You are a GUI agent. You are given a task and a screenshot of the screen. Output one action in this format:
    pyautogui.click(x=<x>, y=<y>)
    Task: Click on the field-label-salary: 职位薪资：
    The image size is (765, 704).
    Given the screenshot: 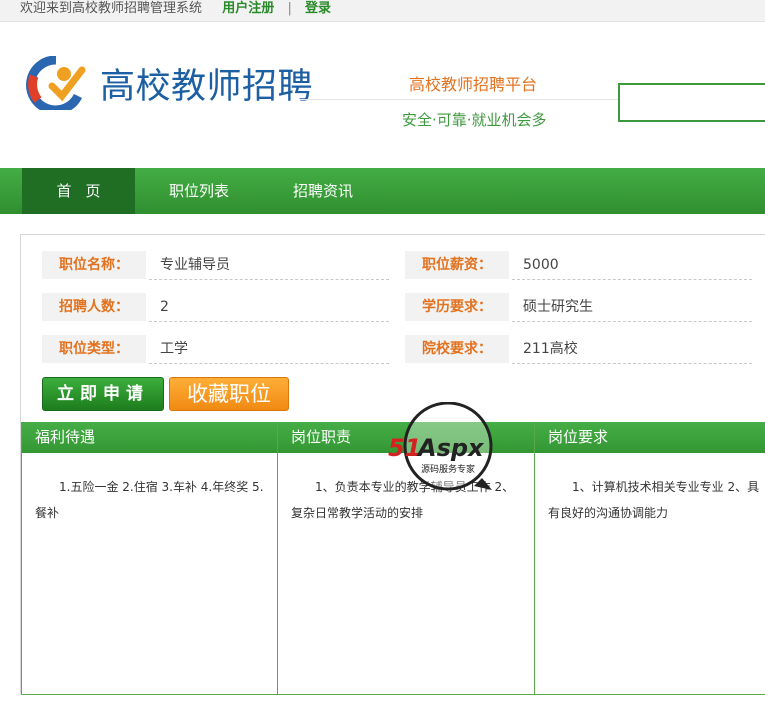 What is the action you would take?
    pyautogui.click(x=457, y=265)
    